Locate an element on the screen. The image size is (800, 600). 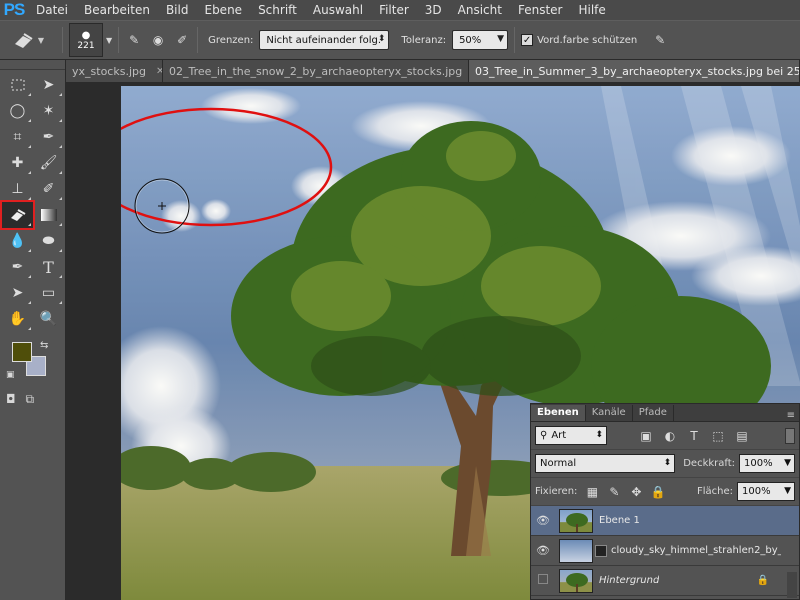
fill-field: 100% ▼ is located at coordinates (766, 491).